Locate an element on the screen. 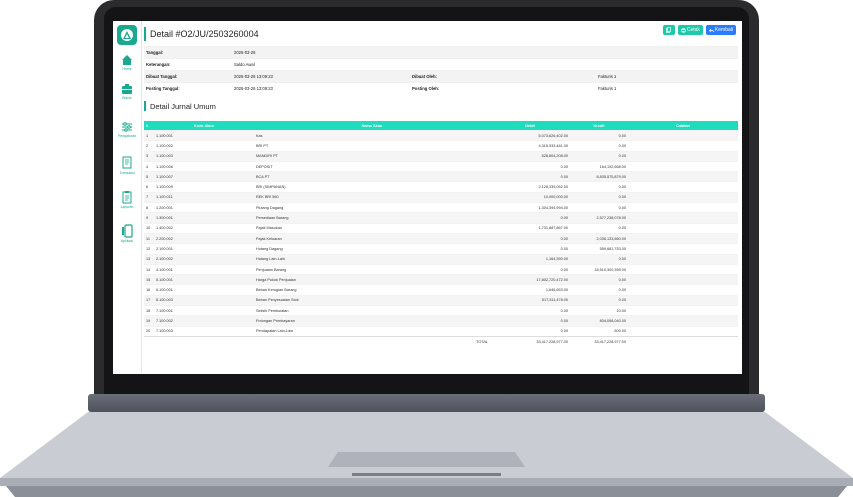 This screenshot has height=497, width=853. keterangan-value: Saldo Awal is located at coordinates (244, 64).